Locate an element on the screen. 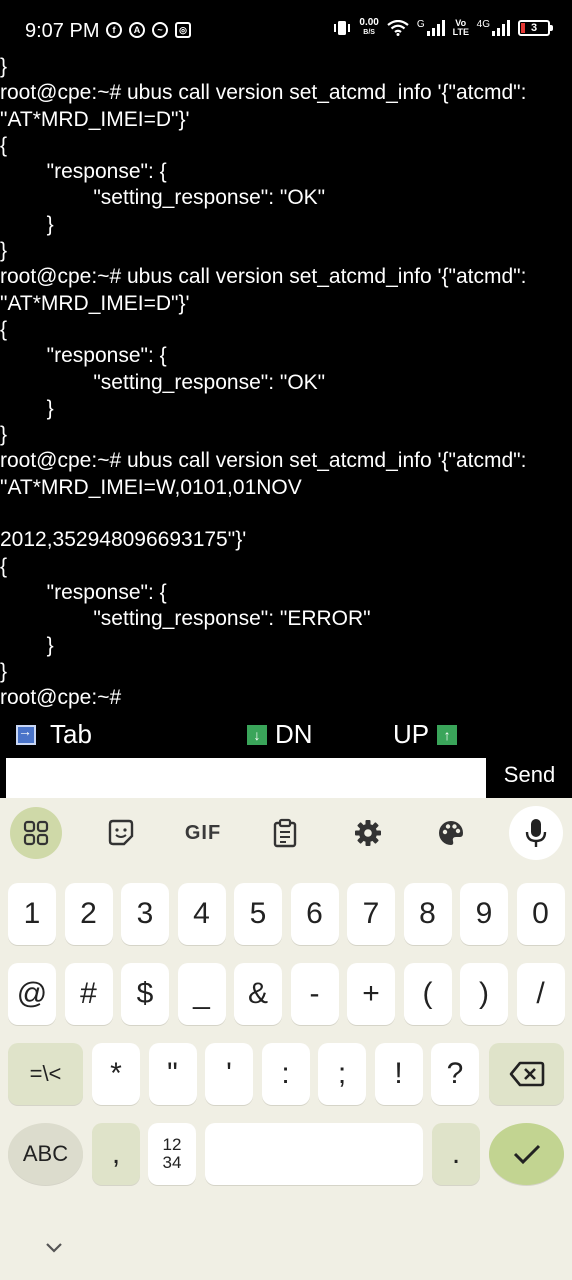 Image resolution: width=572 pixels, height=1280 pixels. enter-key is located at coordinates (526, 1154).